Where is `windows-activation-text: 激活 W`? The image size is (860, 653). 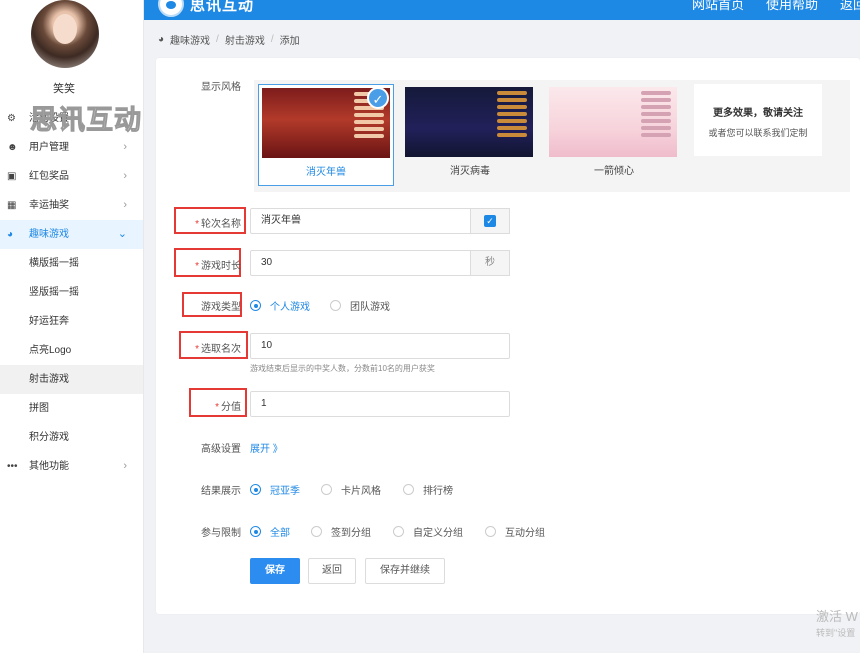
windows-activation-text: 激活 W is located at coordinates (837, 616).